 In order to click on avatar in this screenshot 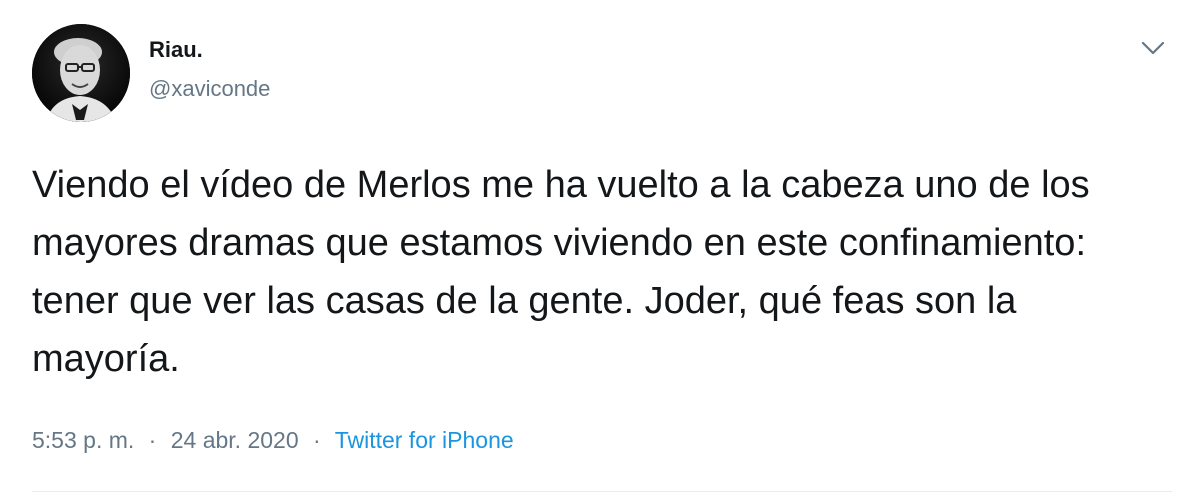, I will do `click(81, 73)`.